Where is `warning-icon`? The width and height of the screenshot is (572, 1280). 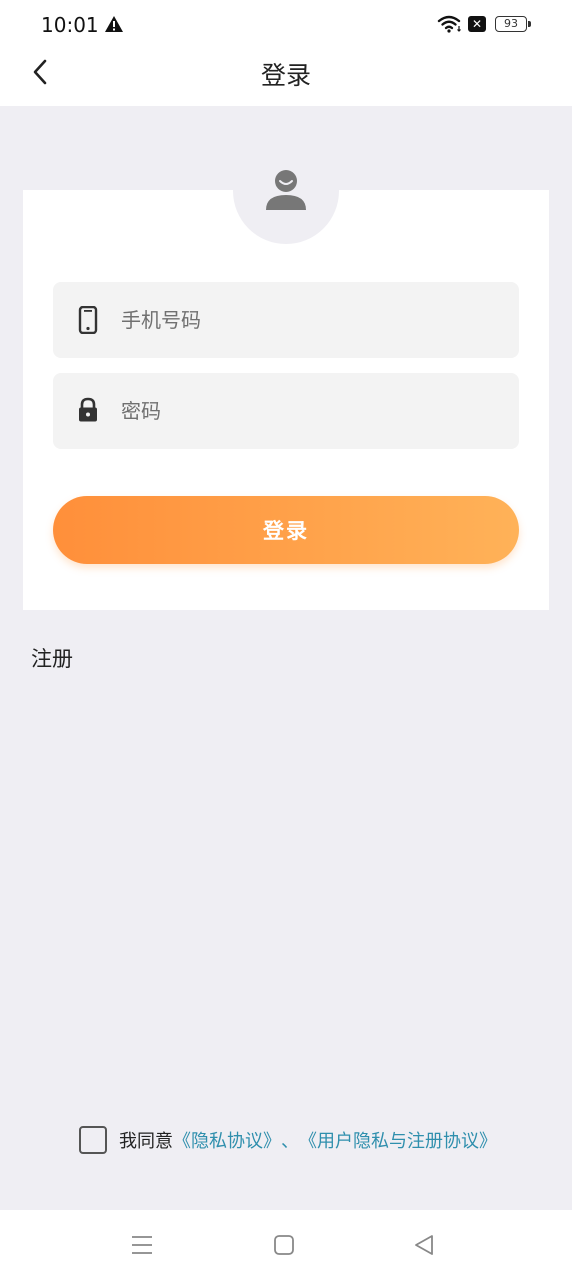
warning-icon is located at coordinates (114, 26).